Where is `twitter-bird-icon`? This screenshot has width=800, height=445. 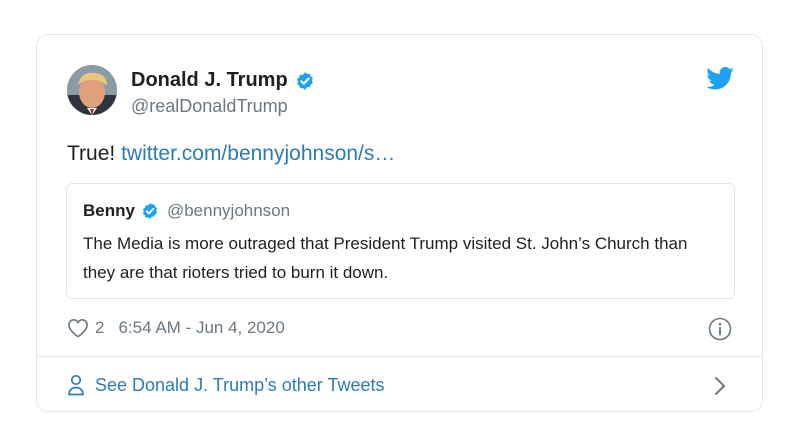
twitter-bird-icon is located at coordinates (720, 78).